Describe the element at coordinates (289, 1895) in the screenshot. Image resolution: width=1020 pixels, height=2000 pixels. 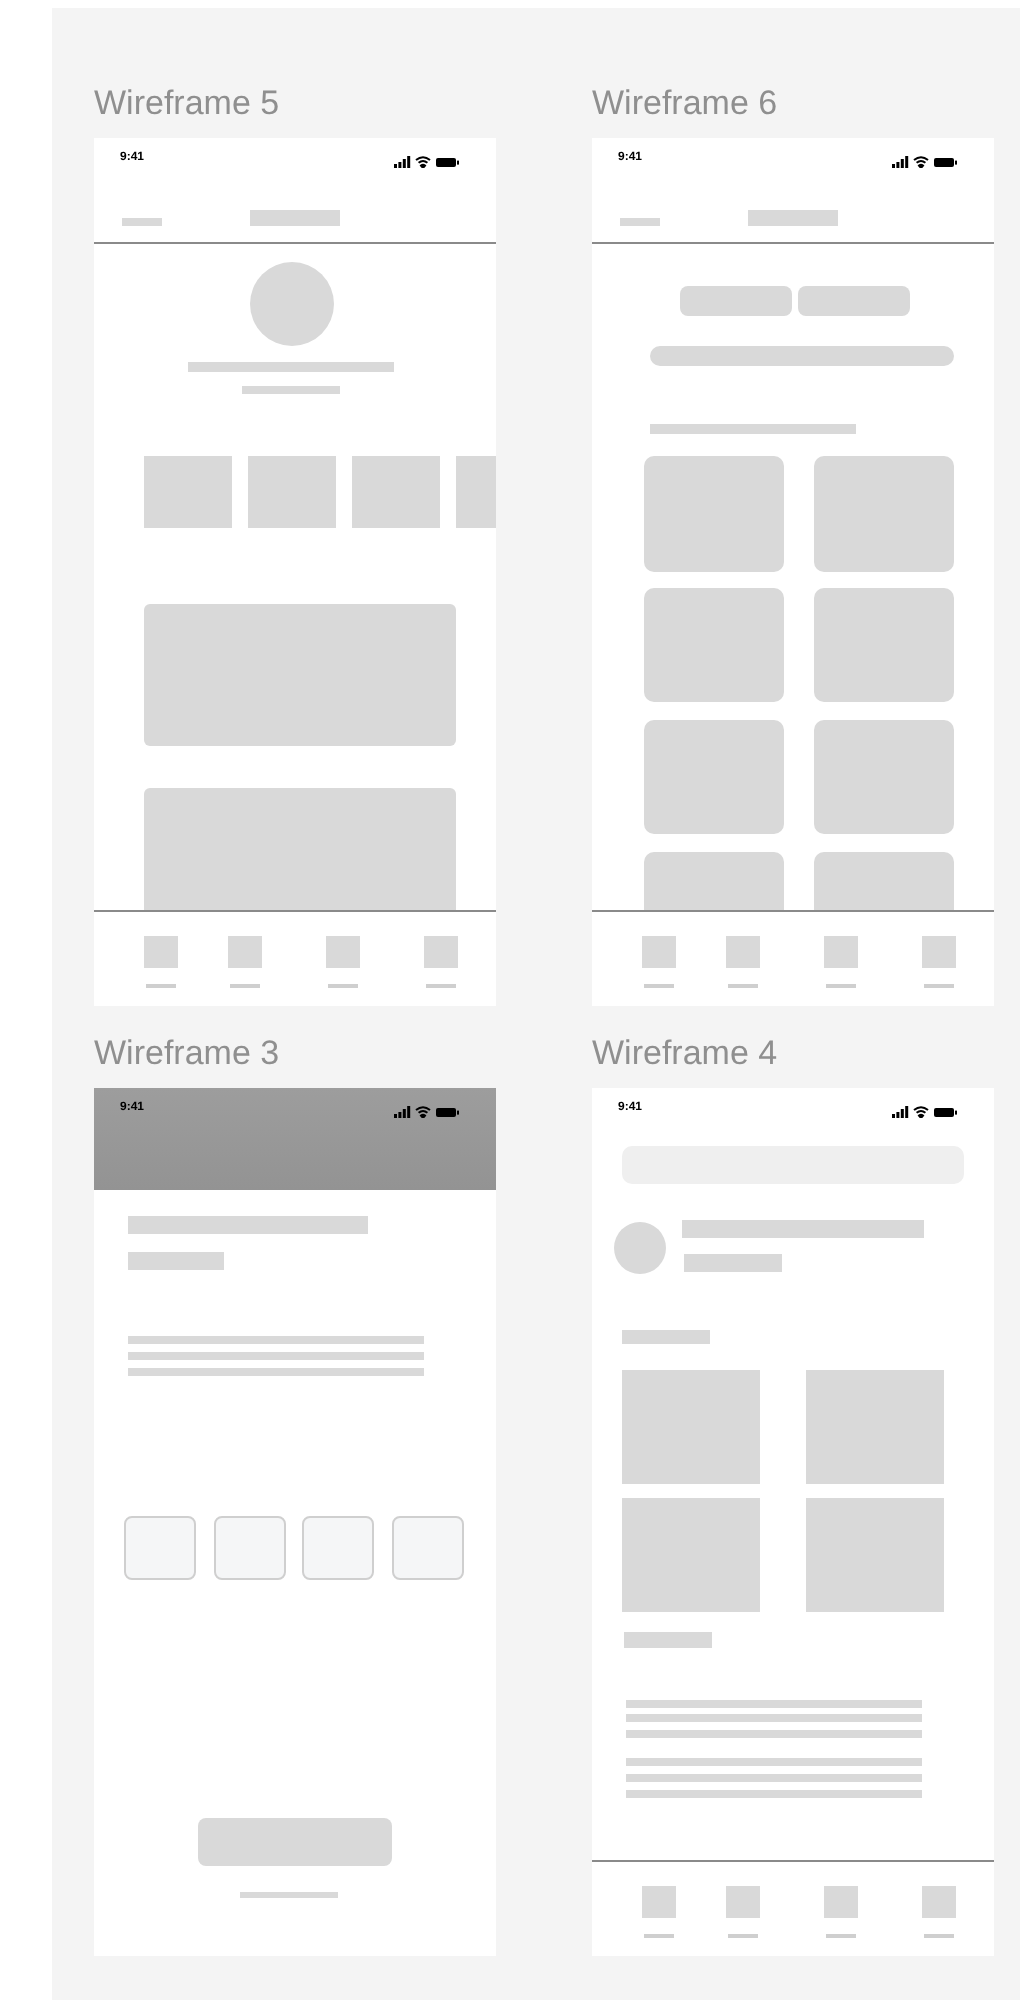
I see `link-placeholder` at that location.